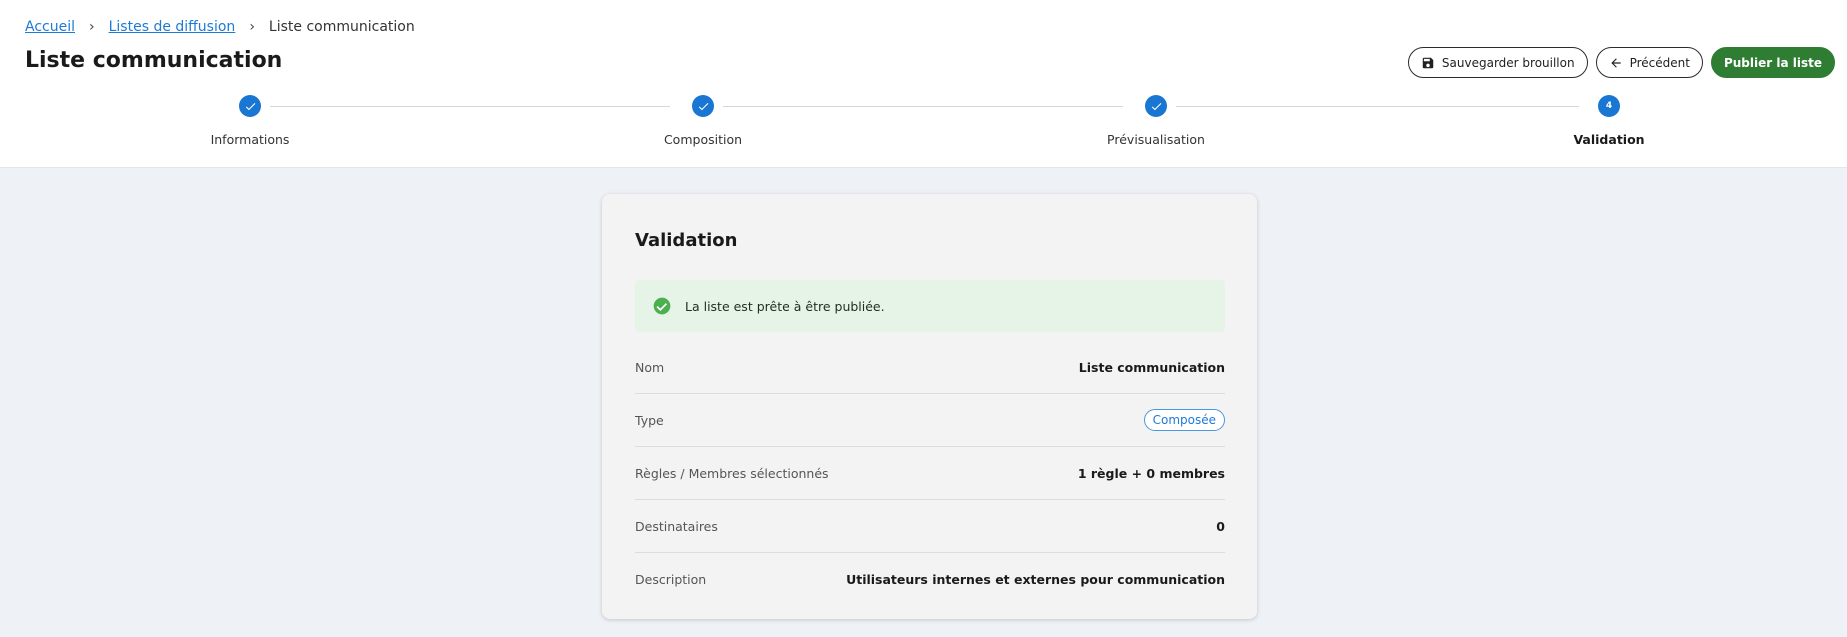  I want to click on step-label: Validation, so click(1609, 139).